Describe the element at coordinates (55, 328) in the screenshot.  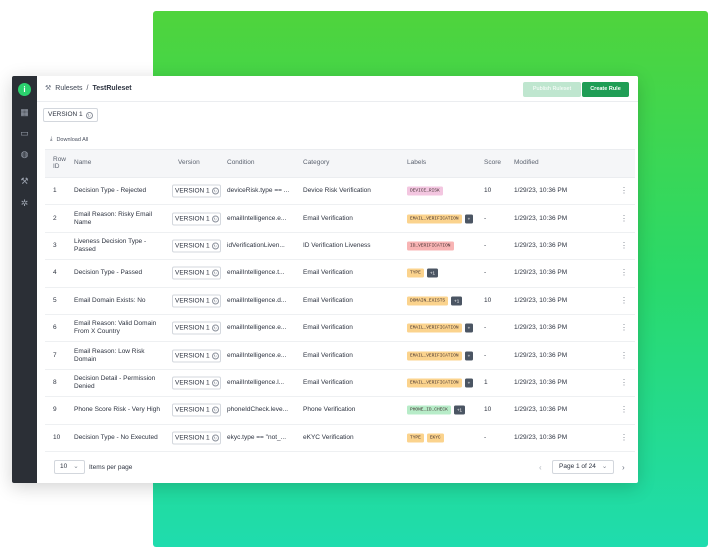
I see `row-id: 6` at that location.